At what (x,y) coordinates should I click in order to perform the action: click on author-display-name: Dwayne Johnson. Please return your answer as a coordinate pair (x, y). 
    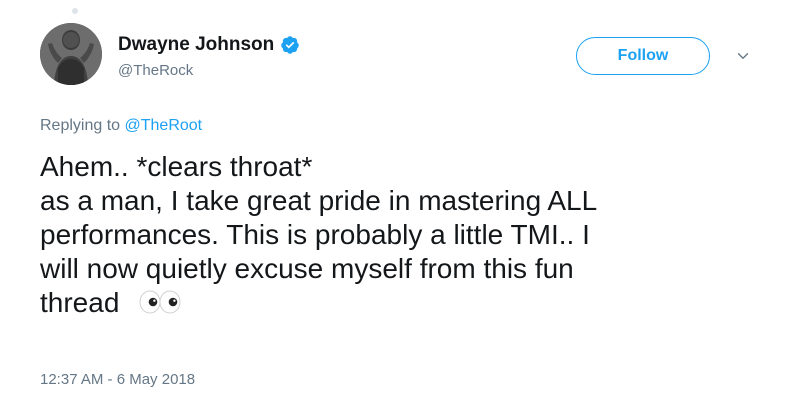
    Looking at the image, I should click on (196, 45).